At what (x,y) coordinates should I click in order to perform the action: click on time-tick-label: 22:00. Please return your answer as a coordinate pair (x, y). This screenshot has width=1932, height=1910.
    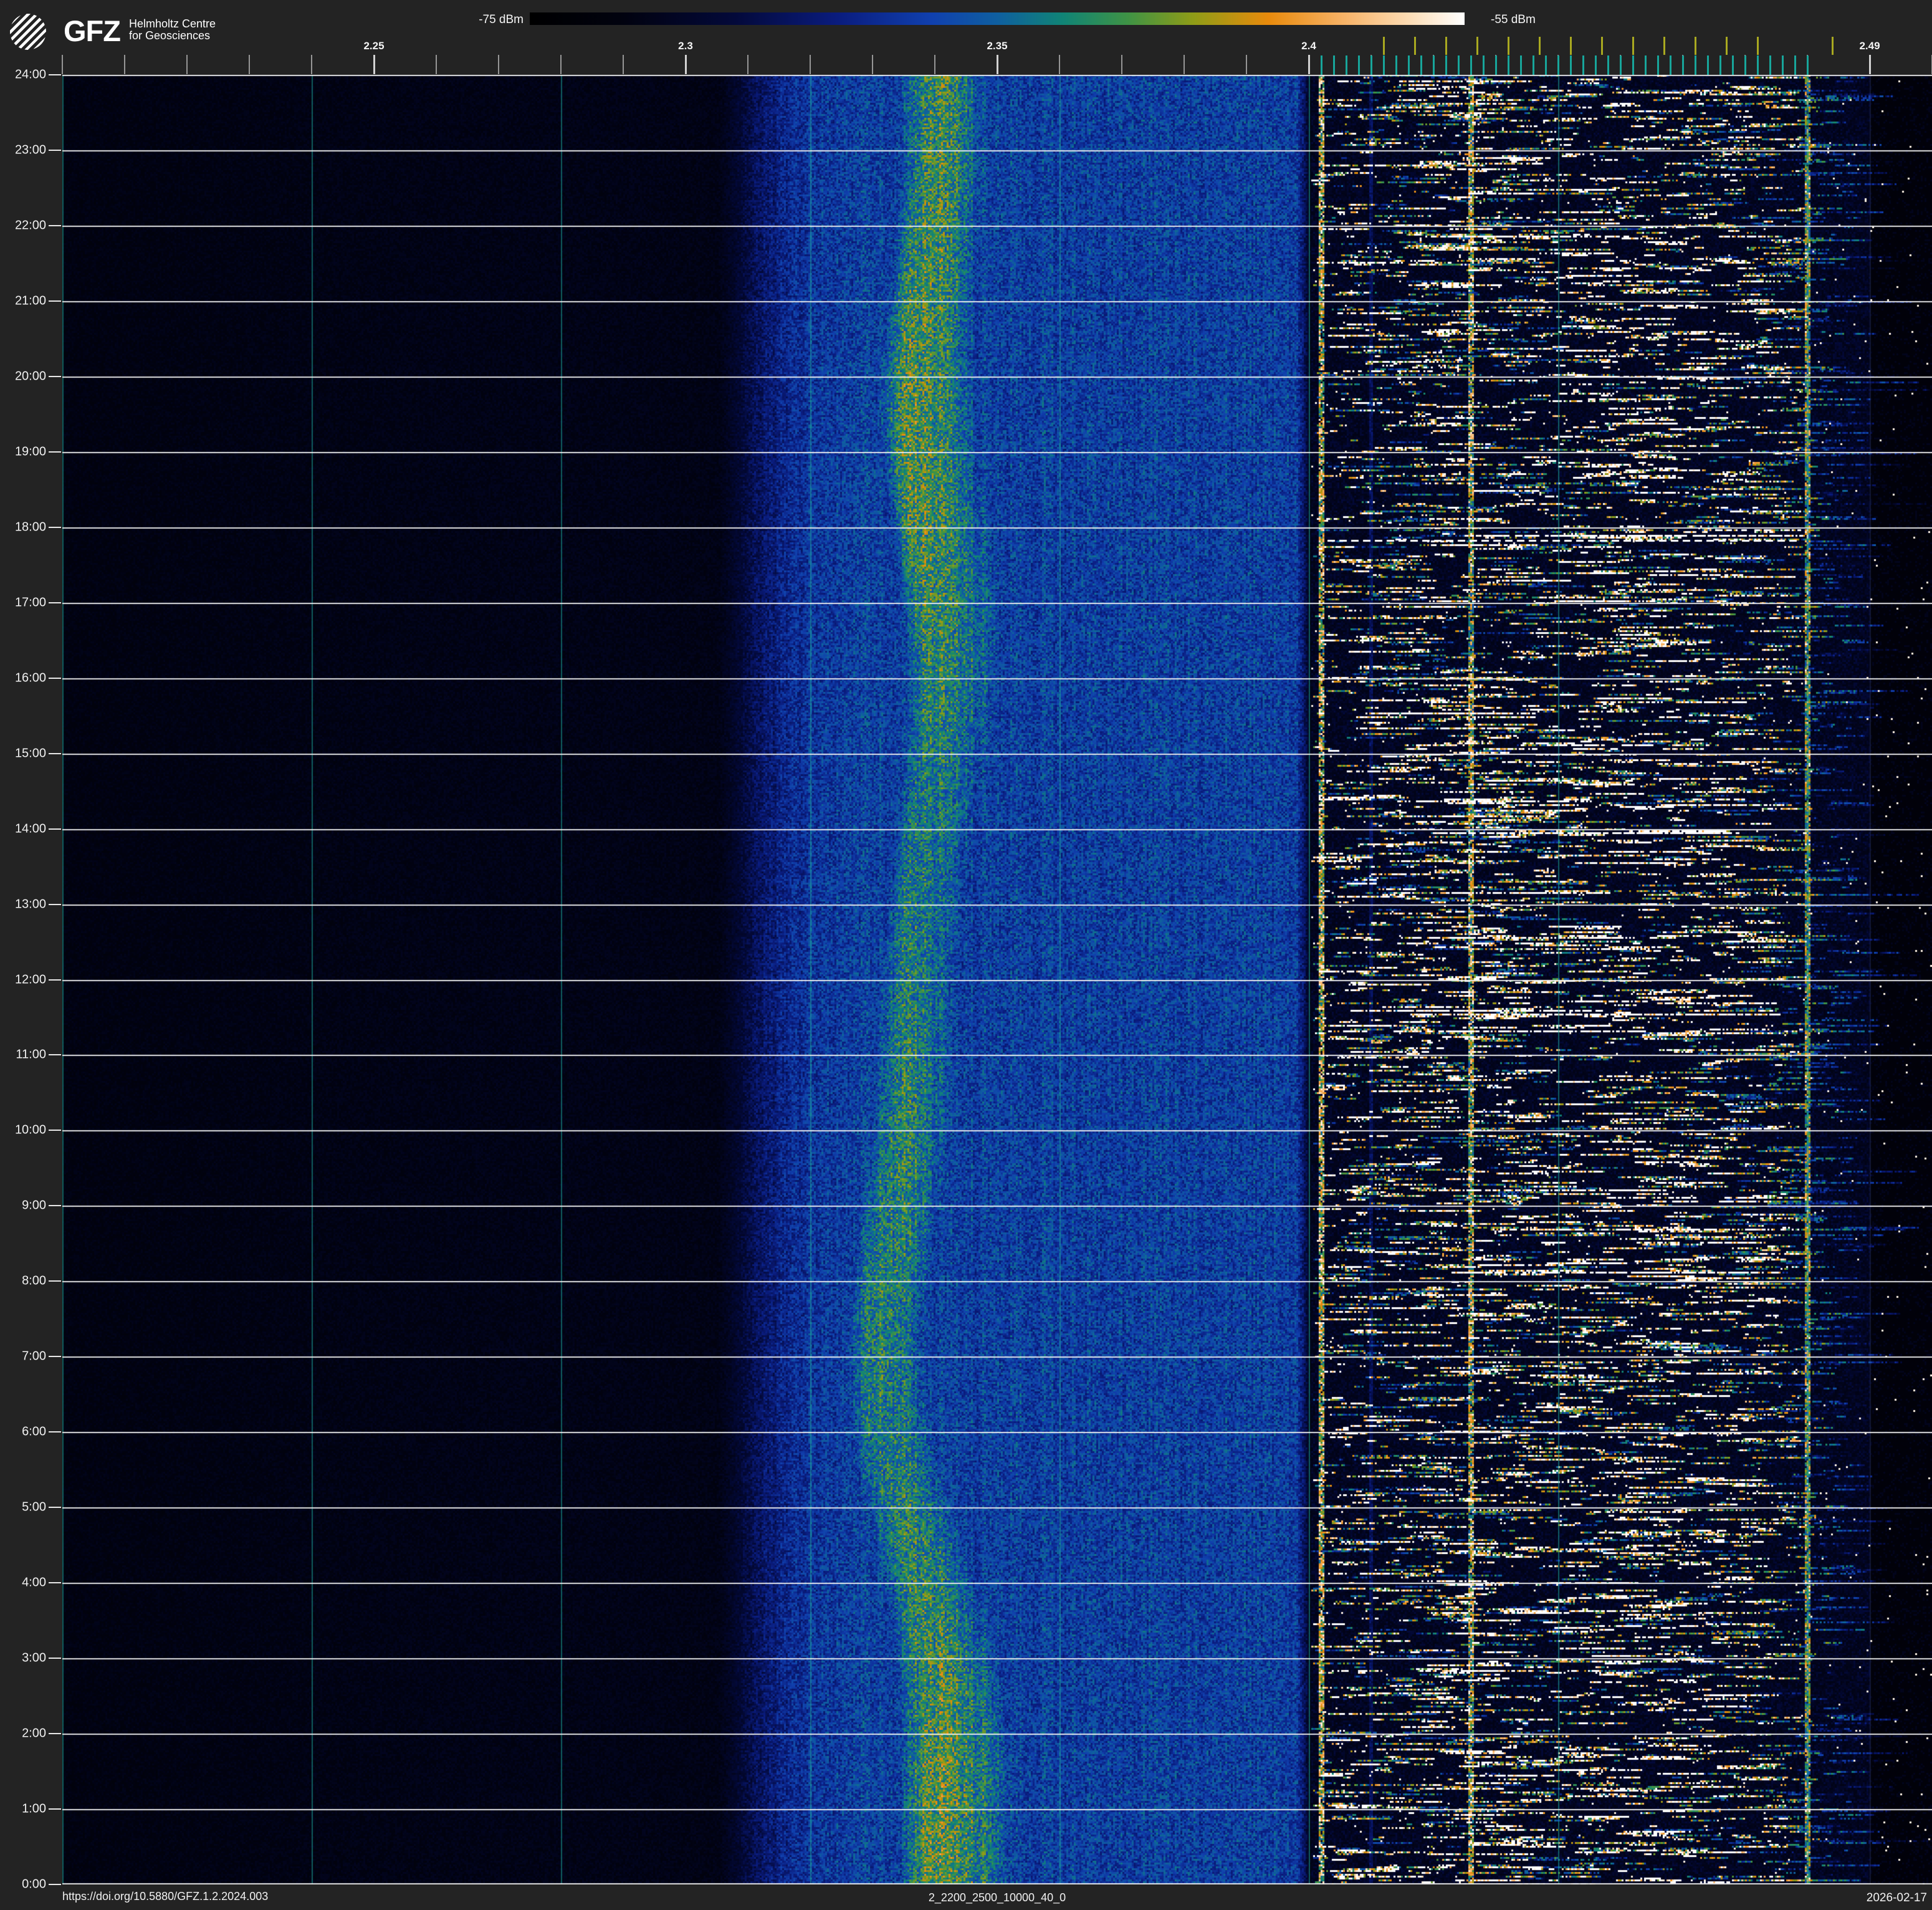
    Looking at the image, I should click on (30, 225).